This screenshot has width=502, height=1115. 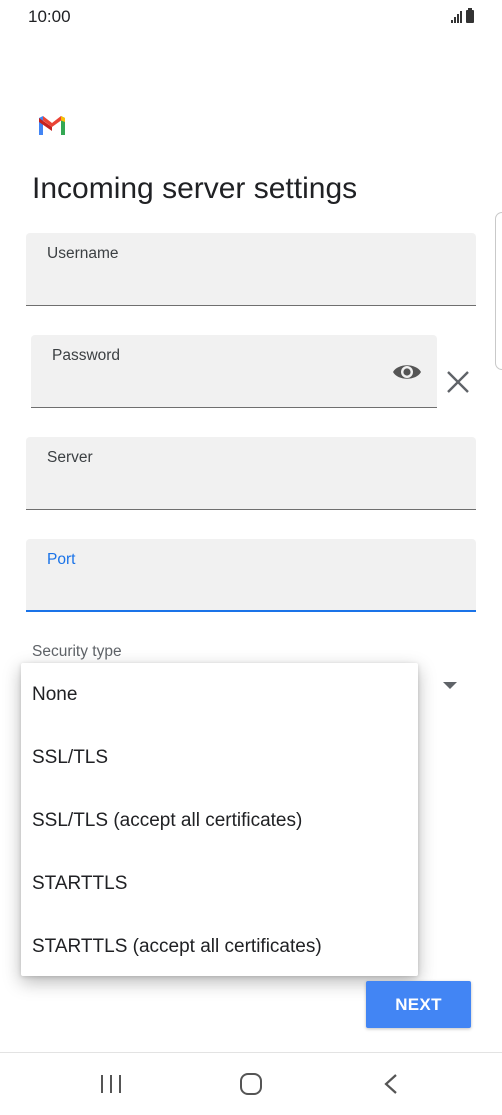 What do you see at coordinates (61, 559) in the screenshot?
I see `port-label: Port` at bounding box center [61, 559].